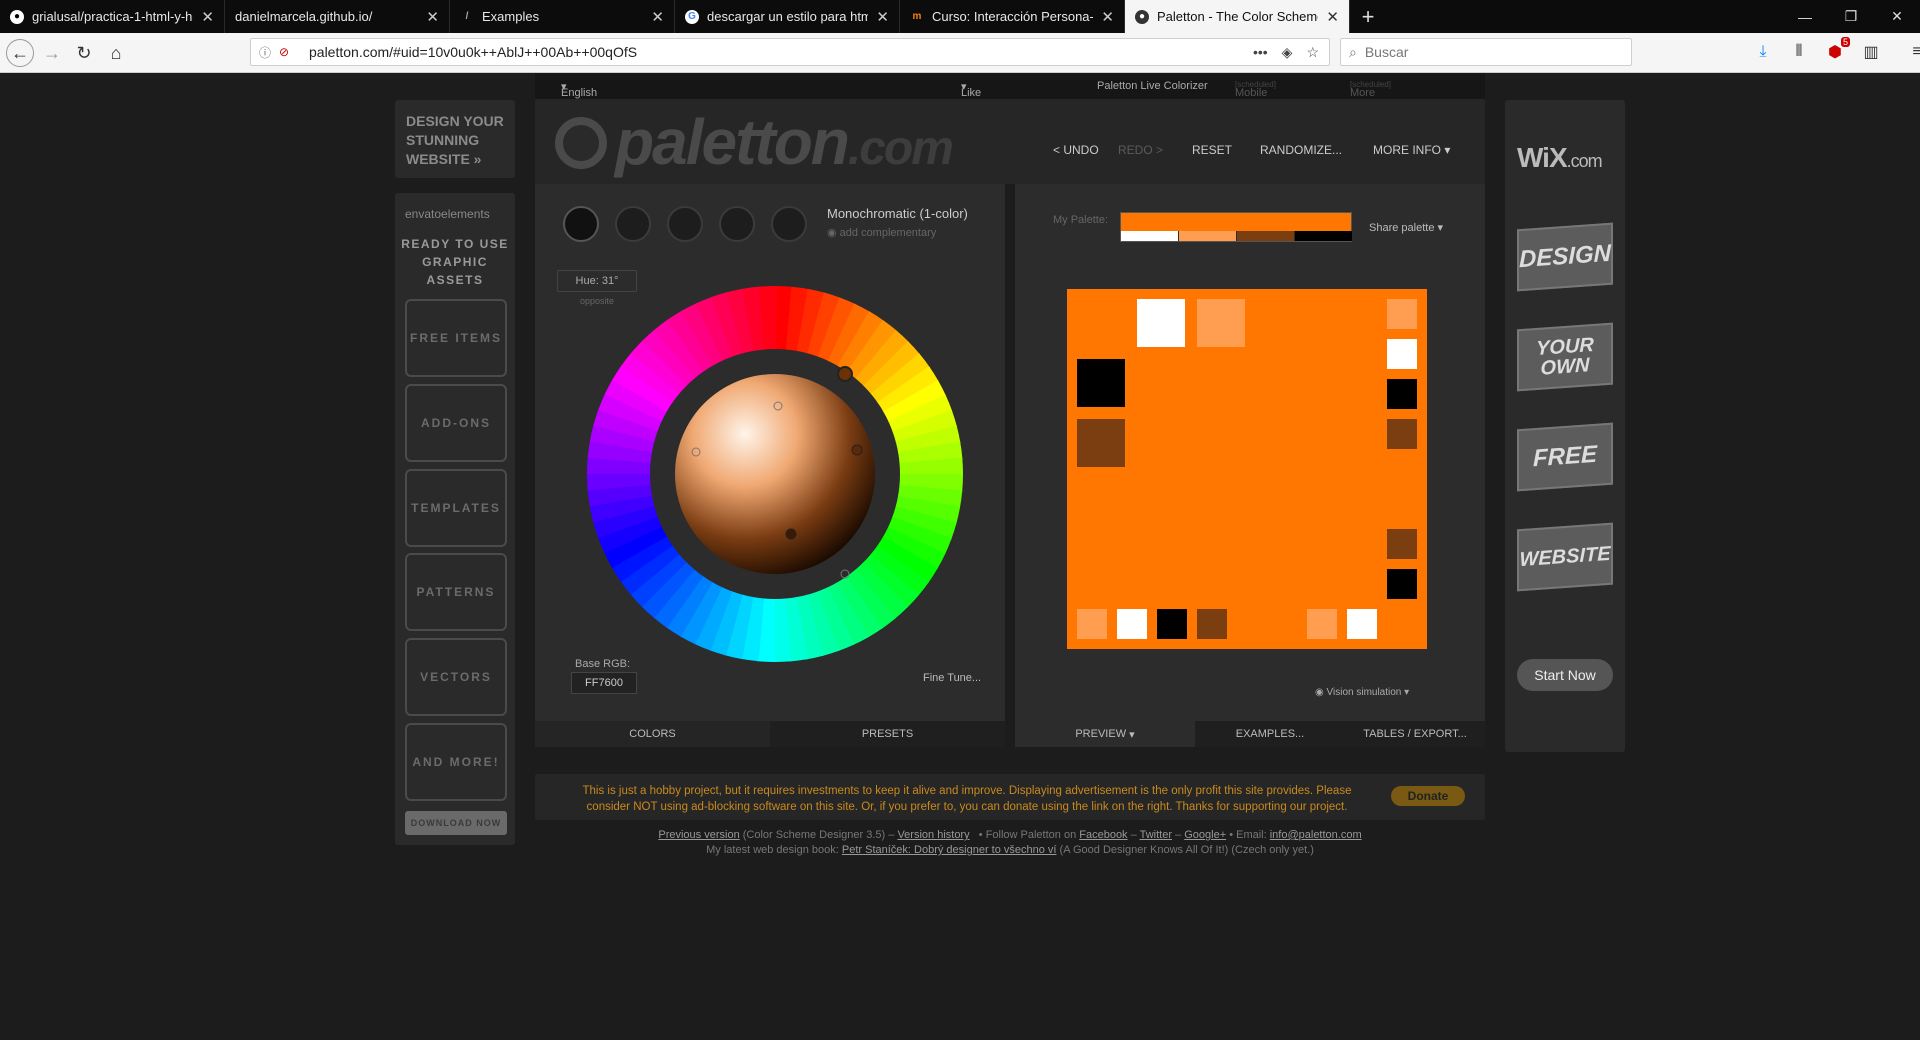 This screenshot has height=1040, width=1920. I want to click on like-it-menu: Like it? ▾, so click(971, 95).